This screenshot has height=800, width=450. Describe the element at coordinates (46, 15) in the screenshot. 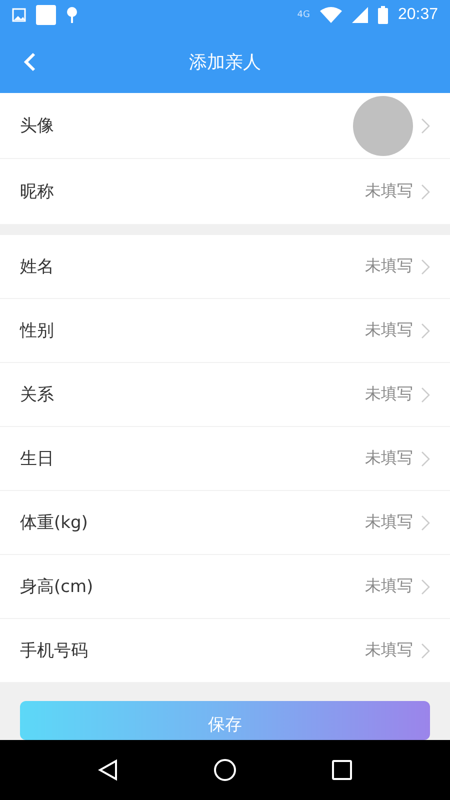

I see `square-icon` at that location.